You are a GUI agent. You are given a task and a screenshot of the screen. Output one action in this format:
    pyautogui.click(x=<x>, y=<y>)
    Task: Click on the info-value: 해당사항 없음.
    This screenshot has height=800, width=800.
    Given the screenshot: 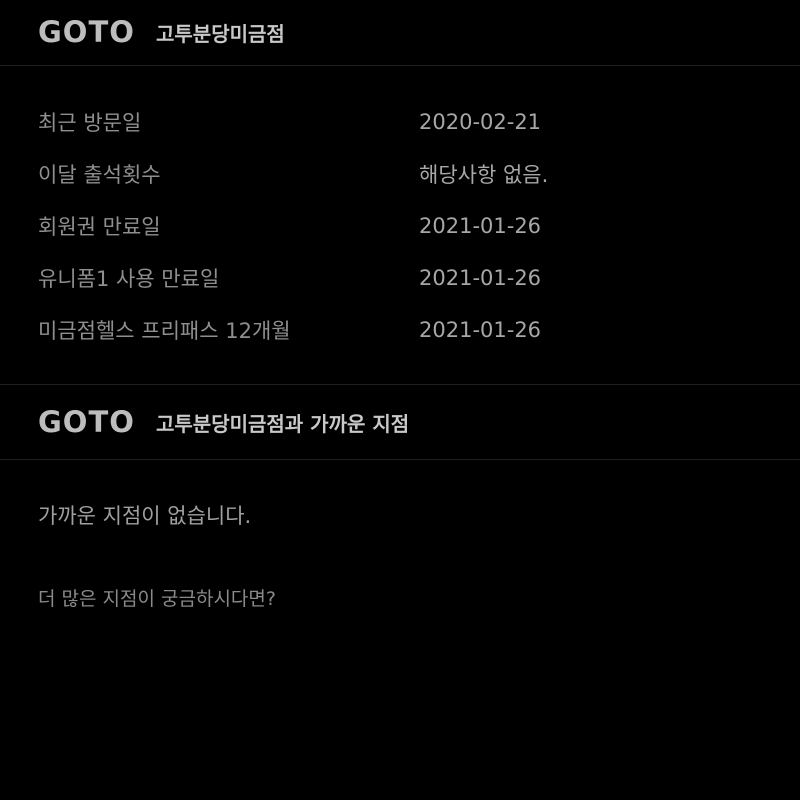 What is the action you would take?
    pyautogui.click(x=484, y=175)
    